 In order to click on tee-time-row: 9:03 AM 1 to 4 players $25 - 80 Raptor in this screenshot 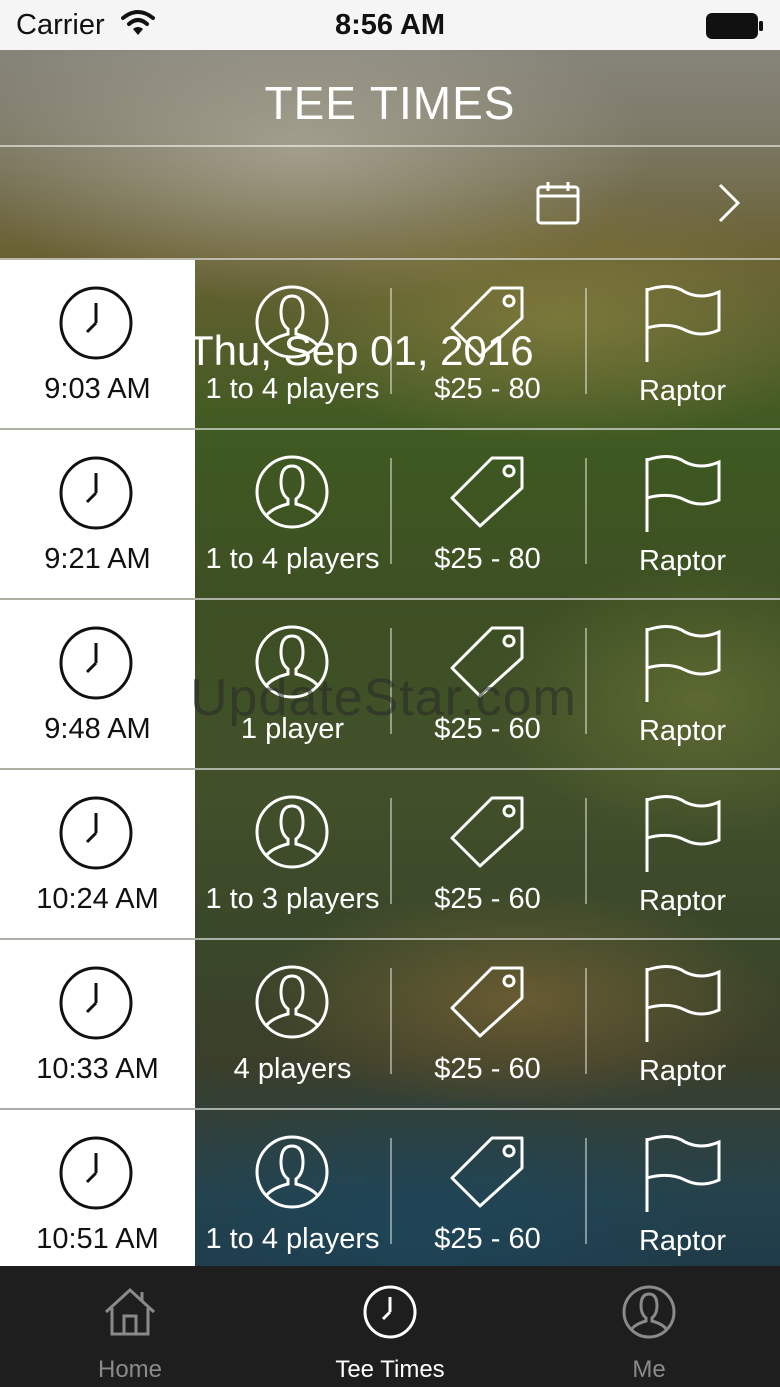, I will do `click(390, 343)`.